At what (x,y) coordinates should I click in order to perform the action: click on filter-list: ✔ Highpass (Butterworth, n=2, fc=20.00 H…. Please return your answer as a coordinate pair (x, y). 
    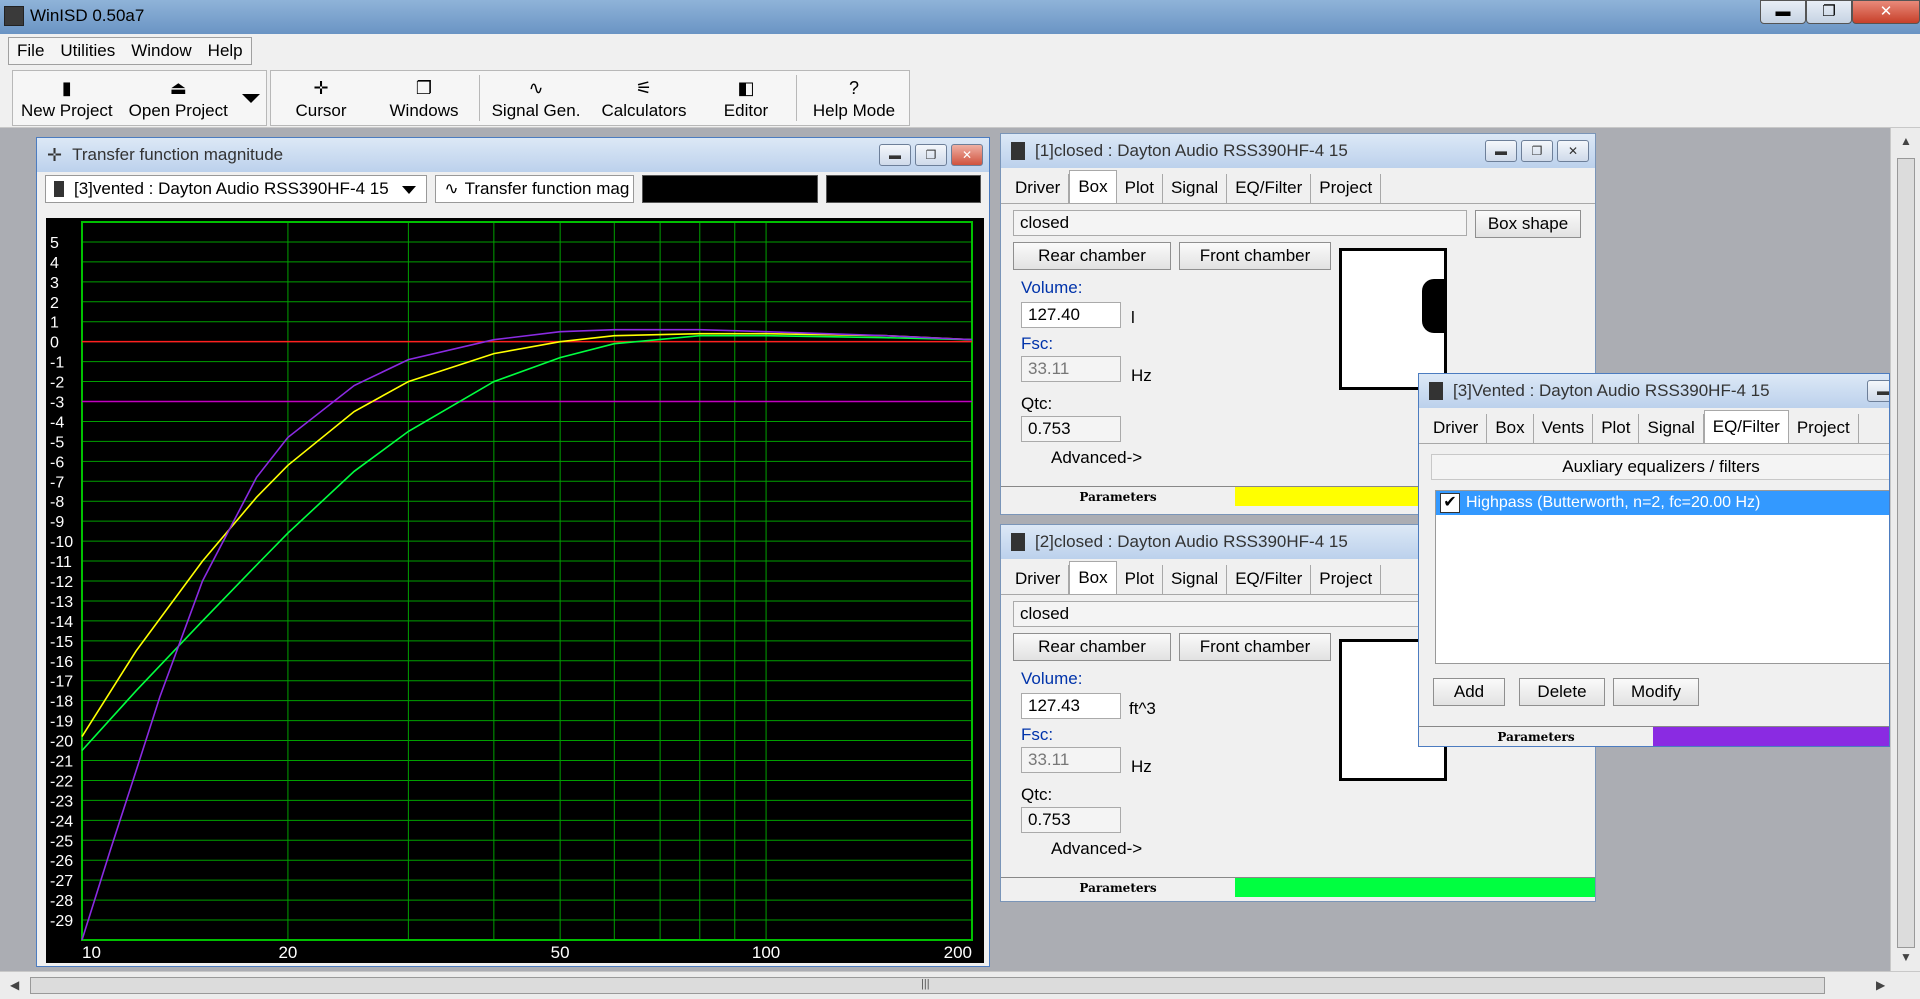
    Looking at the image, I should click on (1662, 577).